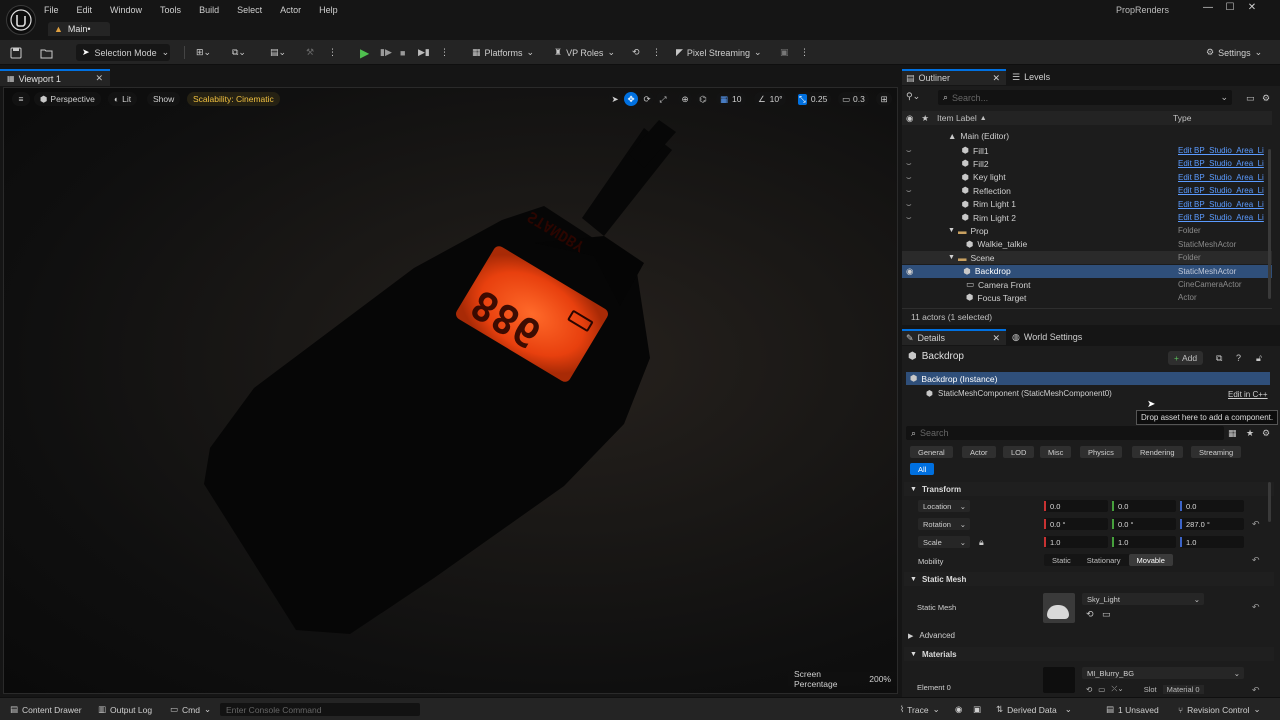 The image size is (1280, 720). Describe the element at coordinates (685, 99) in the screenshot. I see `world-local-icon: ⊕` at that location.